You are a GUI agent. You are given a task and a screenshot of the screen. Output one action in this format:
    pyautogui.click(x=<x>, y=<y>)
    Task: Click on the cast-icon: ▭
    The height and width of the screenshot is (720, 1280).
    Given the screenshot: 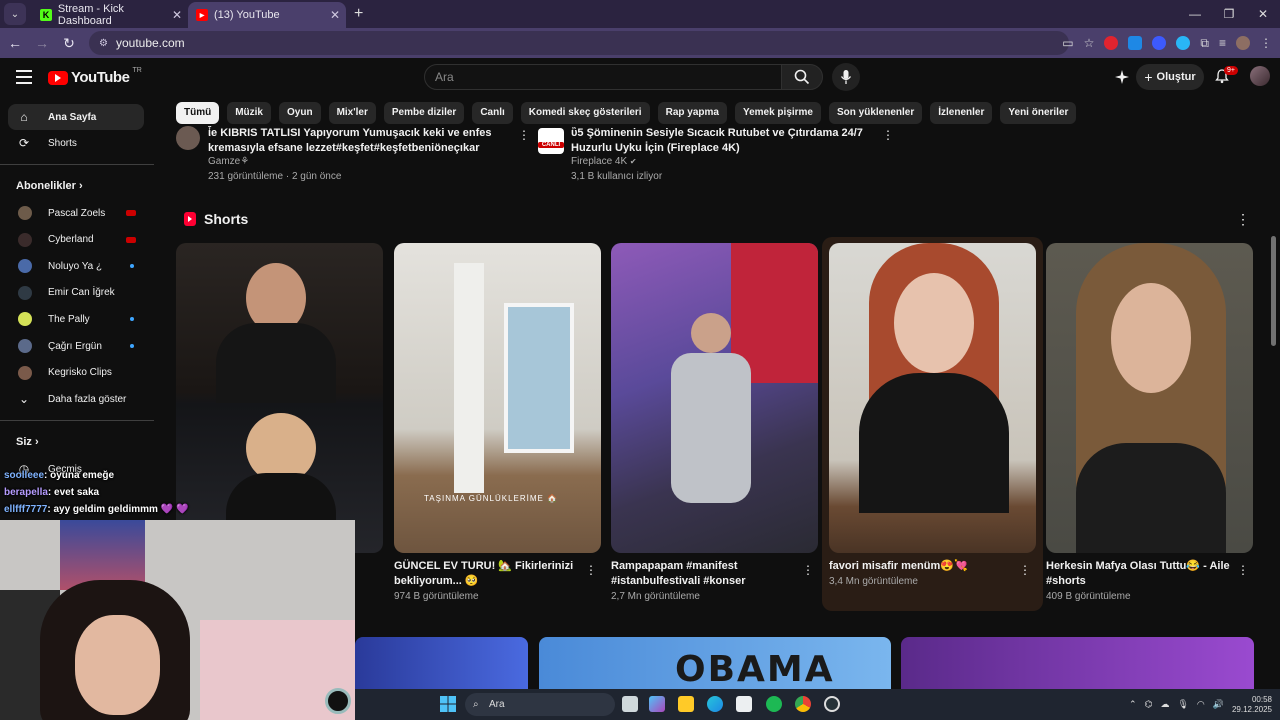 What is the action you would take?
    pyautogui.click(x=1067, y=43)
    